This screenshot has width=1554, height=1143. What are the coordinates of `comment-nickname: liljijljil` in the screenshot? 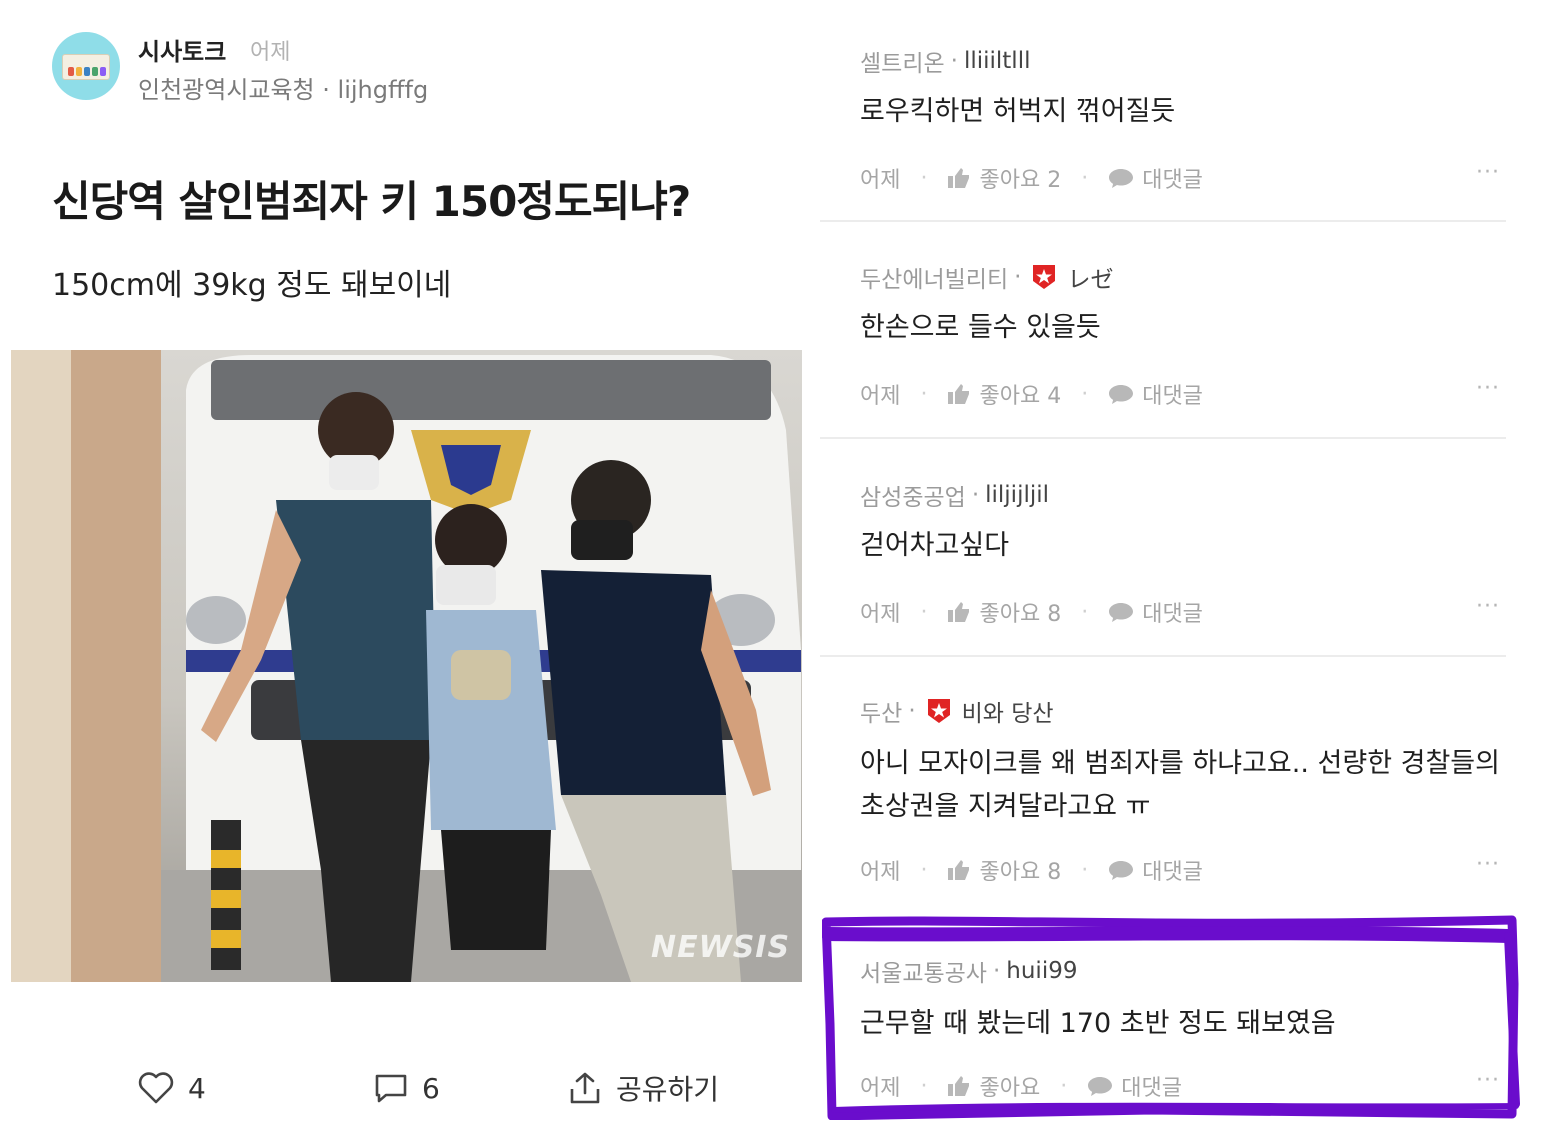 It's located at (1017, 495).